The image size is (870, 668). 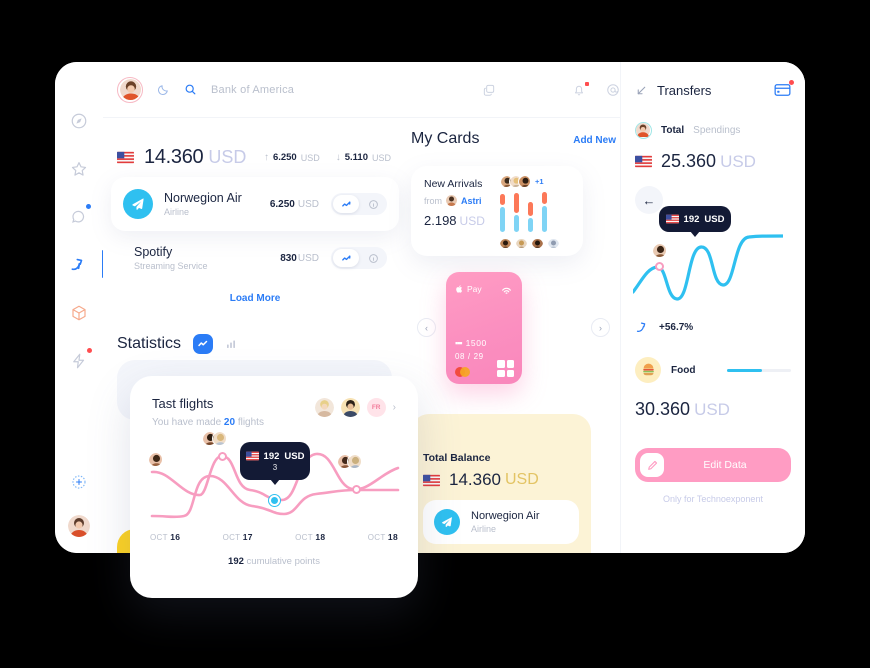 I want to click on avatar-stack: +1, so click(x=537, y=181).